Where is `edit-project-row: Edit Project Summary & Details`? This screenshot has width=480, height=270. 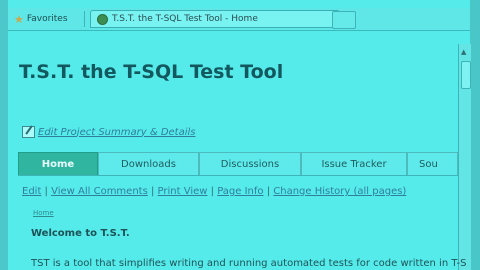
edit-project-row: Edit Project Summary & Details is located at coordinates (108, 132).